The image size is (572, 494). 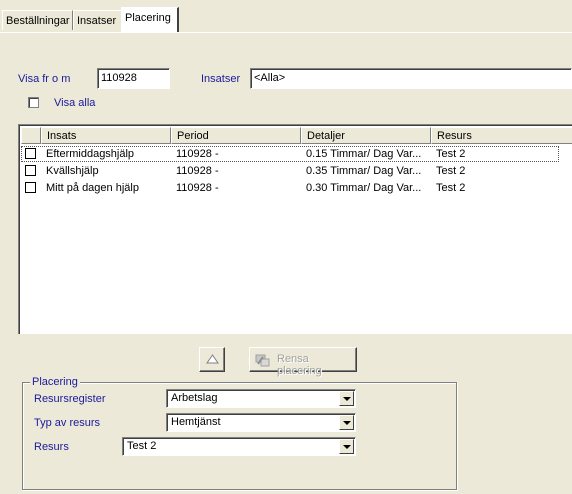 I want to click on tab-label: Beställningar, so click(x=38, y=21).